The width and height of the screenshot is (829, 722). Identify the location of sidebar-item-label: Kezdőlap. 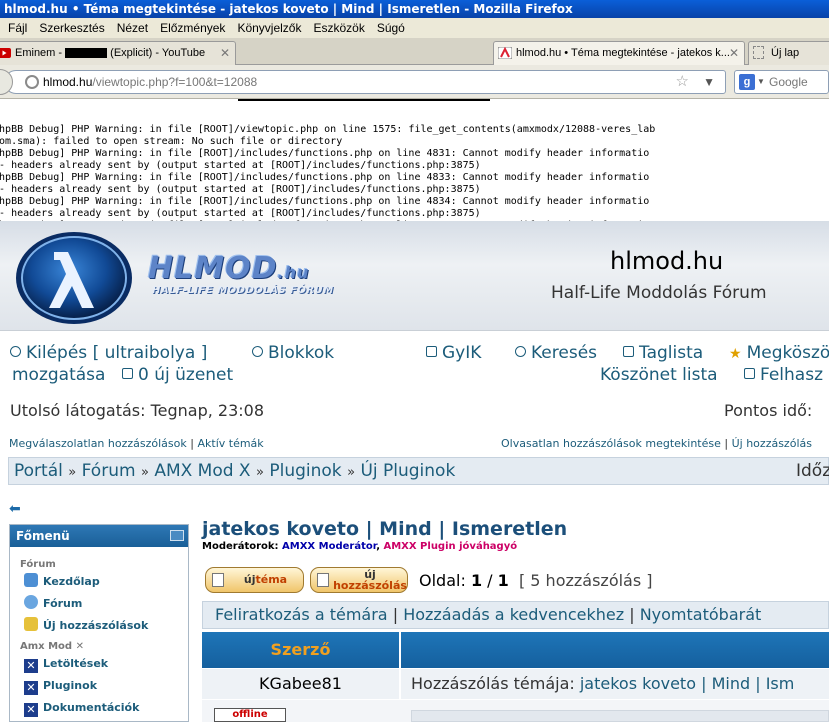
(71, 581).